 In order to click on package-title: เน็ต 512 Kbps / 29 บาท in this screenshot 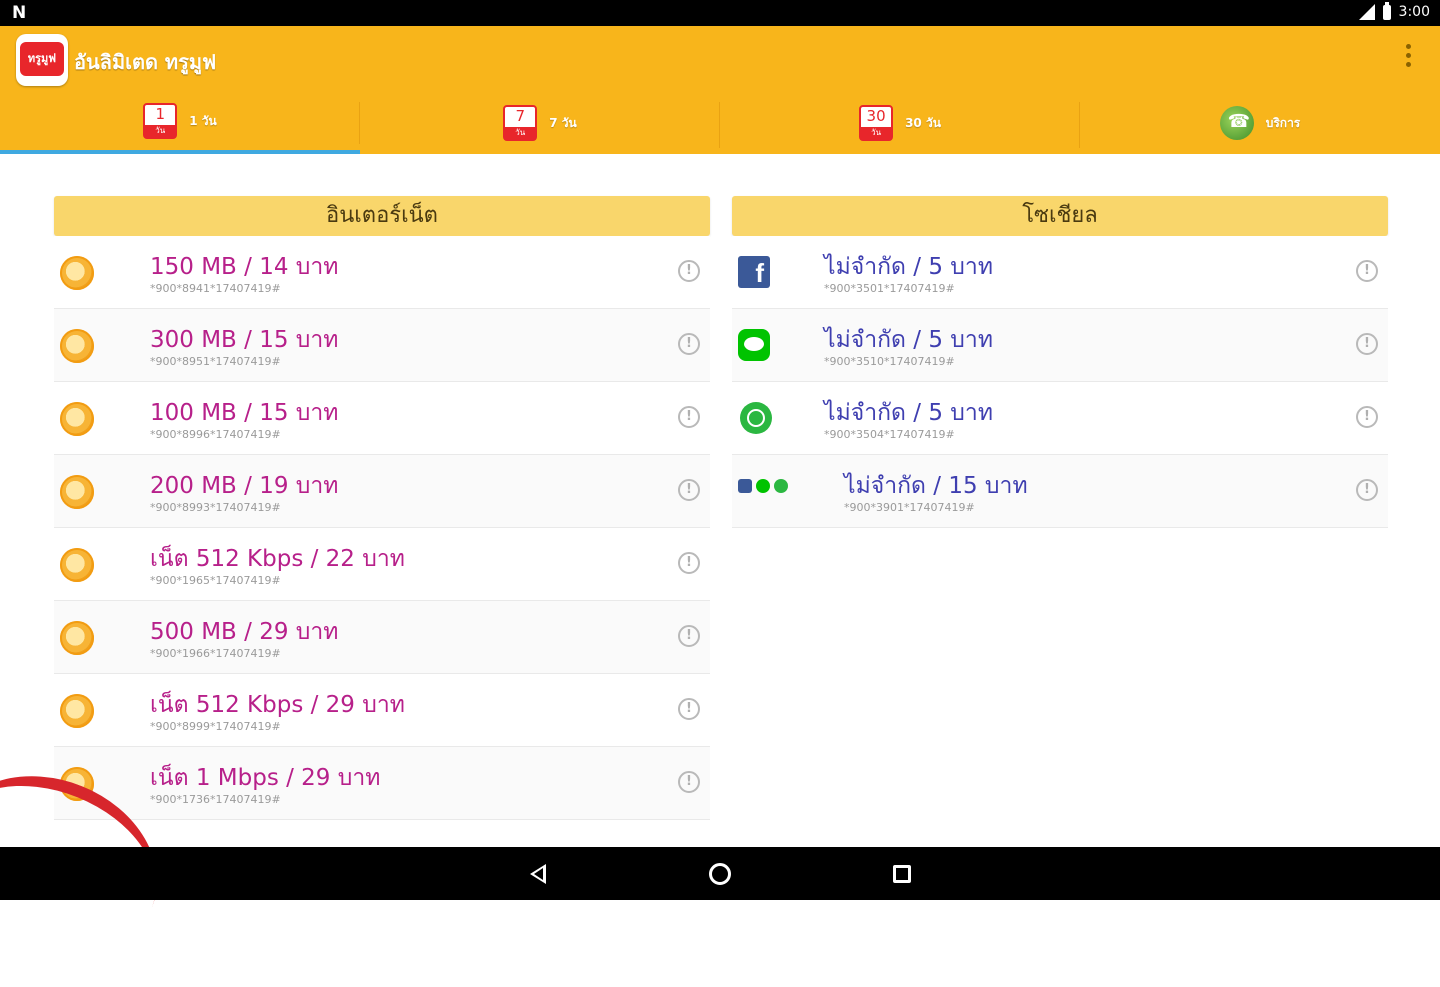, I will do `click(277, 705)`.